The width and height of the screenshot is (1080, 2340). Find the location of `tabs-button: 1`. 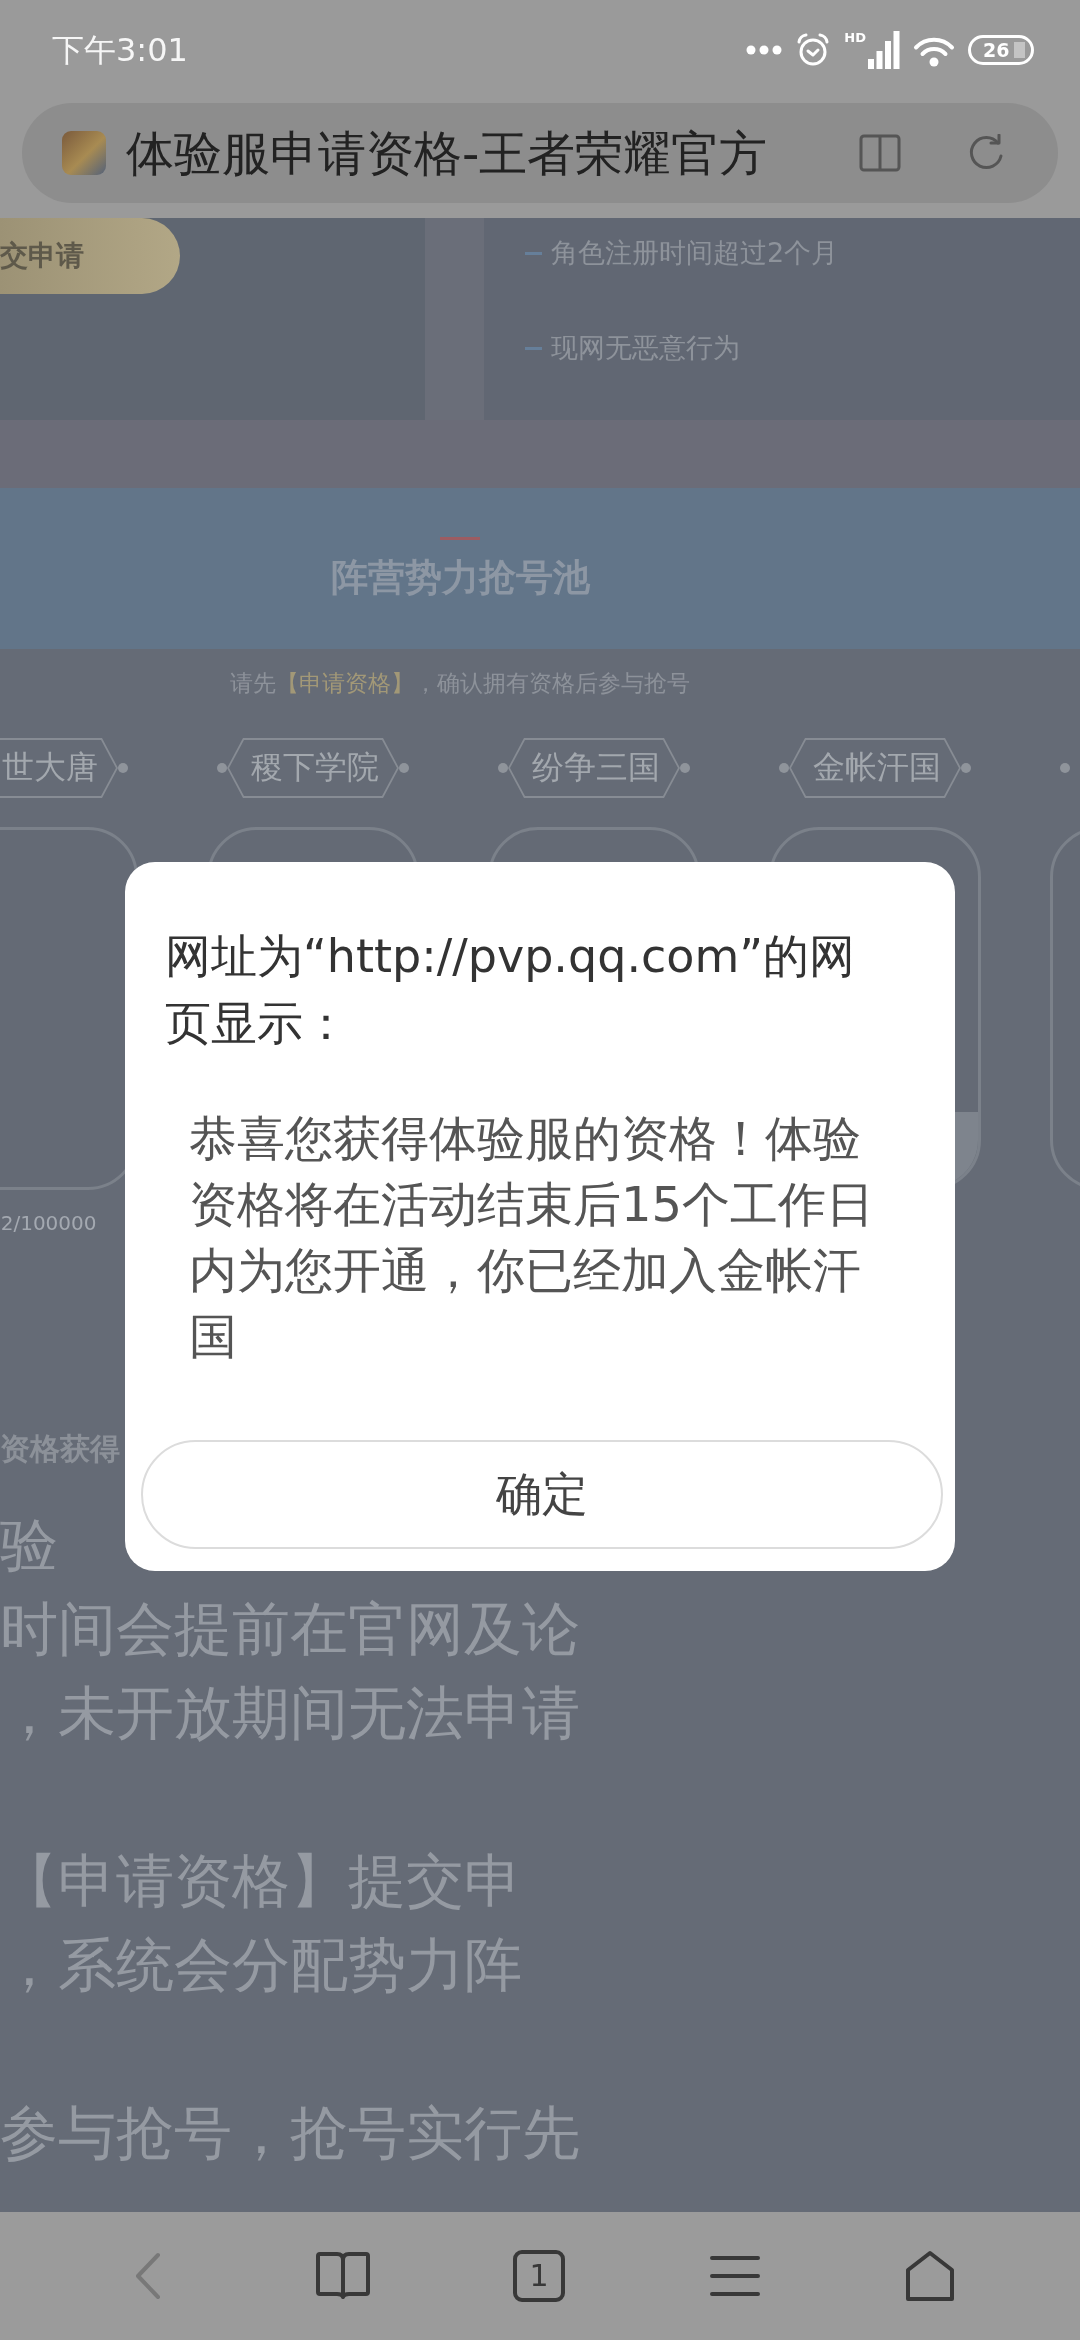

tabs-button: 1 is located at coordinates (539, 2276).